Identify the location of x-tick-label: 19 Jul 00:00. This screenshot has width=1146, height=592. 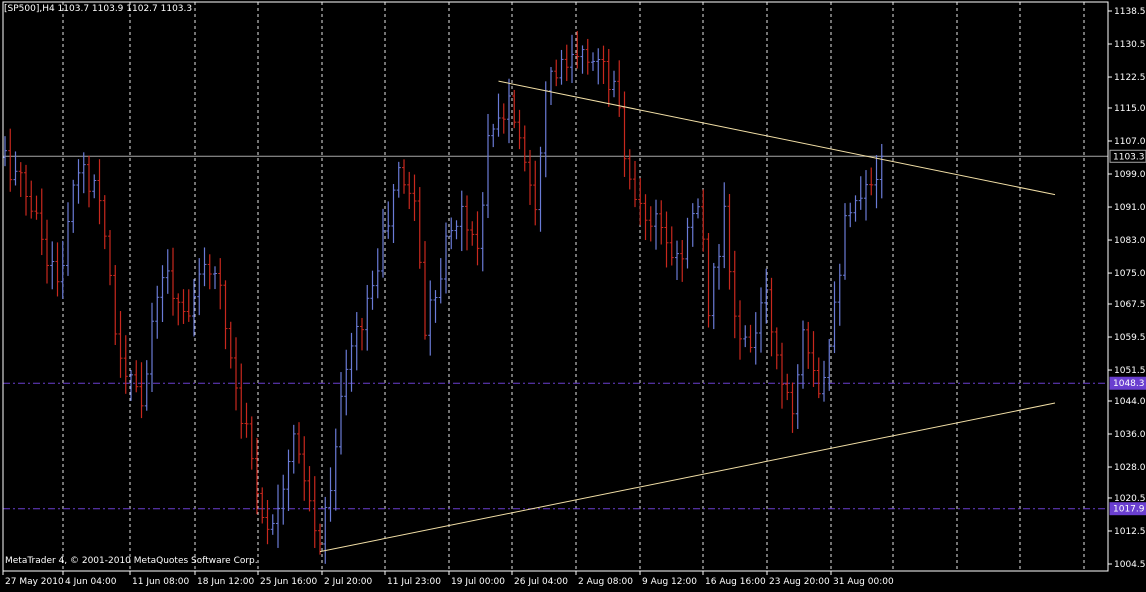
(478, 582).